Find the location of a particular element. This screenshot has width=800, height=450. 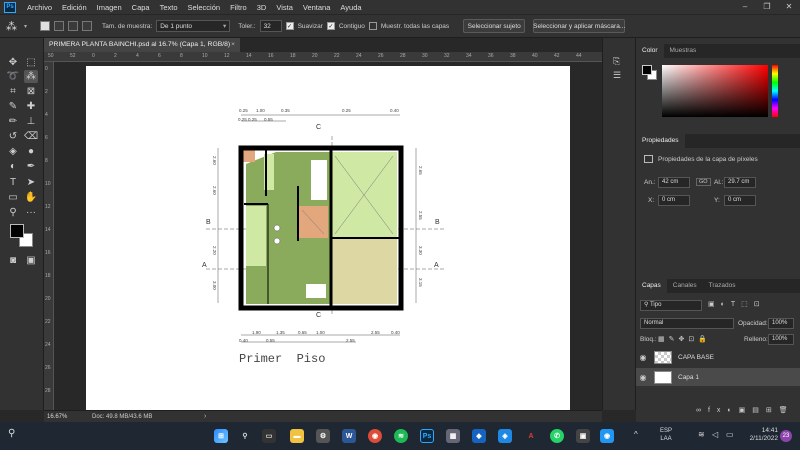

smooth-checkbox: ✓ is located at coordinates (289, 26).